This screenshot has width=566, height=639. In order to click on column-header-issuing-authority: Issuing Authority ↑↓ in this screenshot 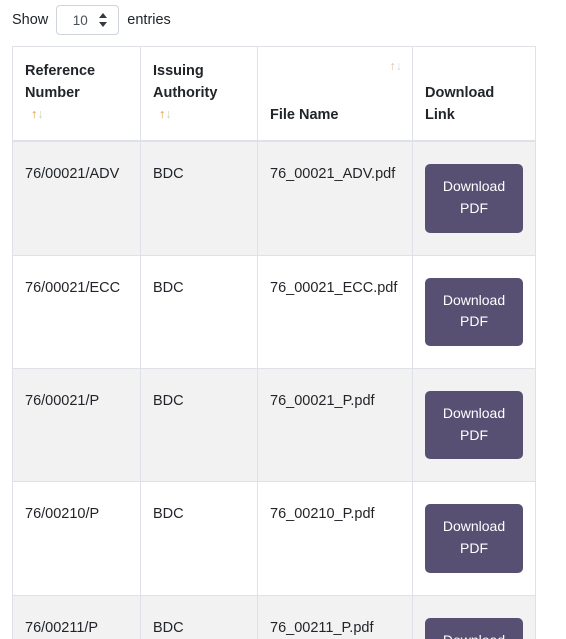, I will do `click(199, 94)`.